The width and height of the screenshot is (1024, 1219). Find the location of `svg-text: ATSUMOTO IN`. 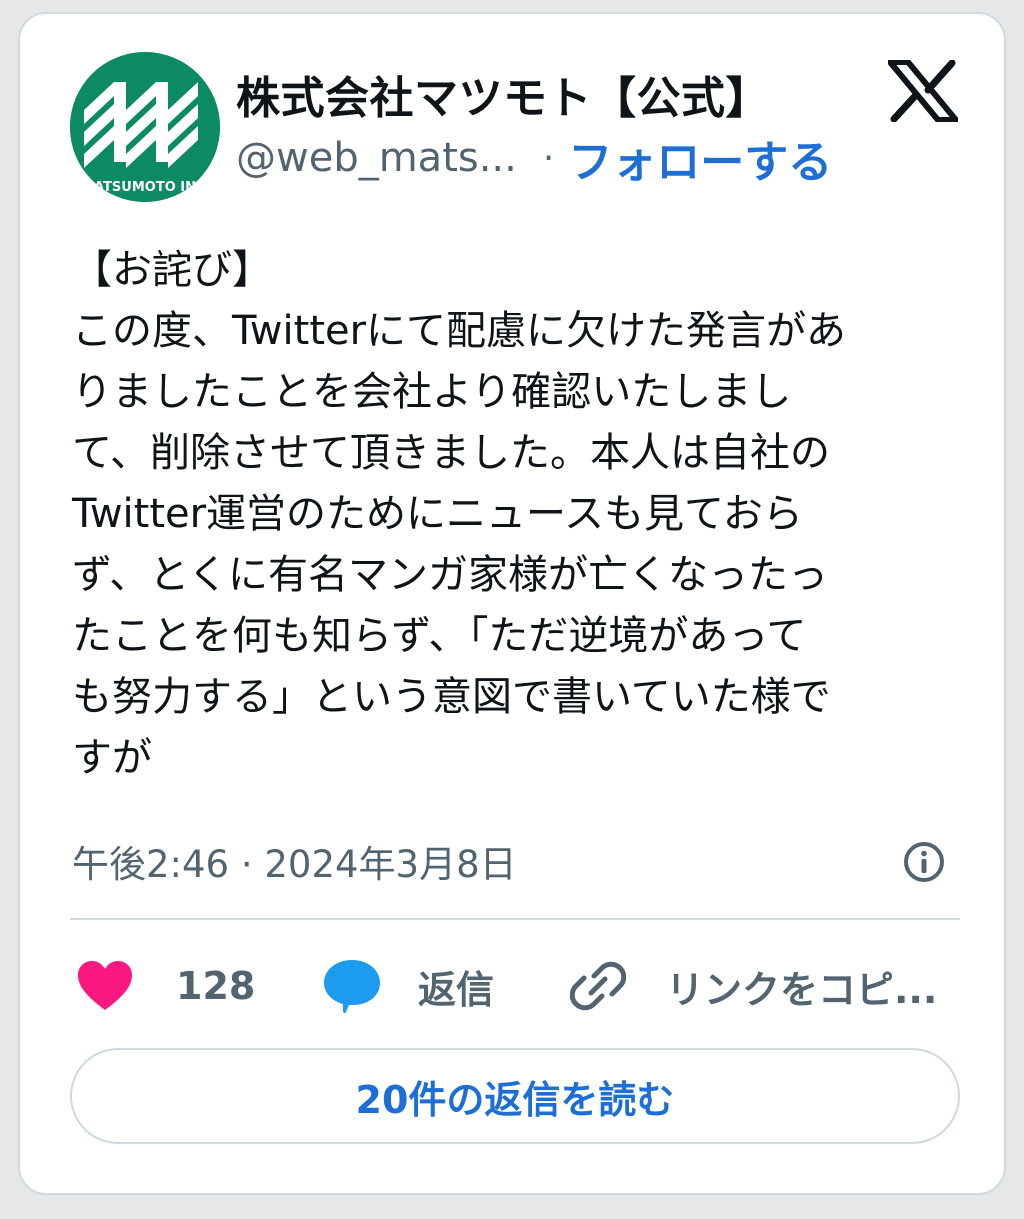

svg-text: ATSUMOTO IN is located at coordinates (145, 187).